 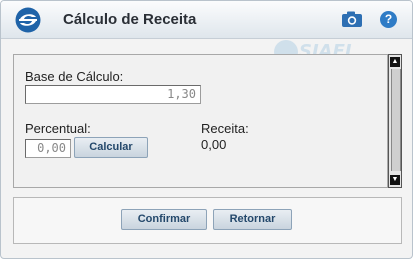 What do you see at coordinates (206, 20) in the screenshot?
I see `title-bar: Cálculo de Receita ?` at bounding box center [206, 20].